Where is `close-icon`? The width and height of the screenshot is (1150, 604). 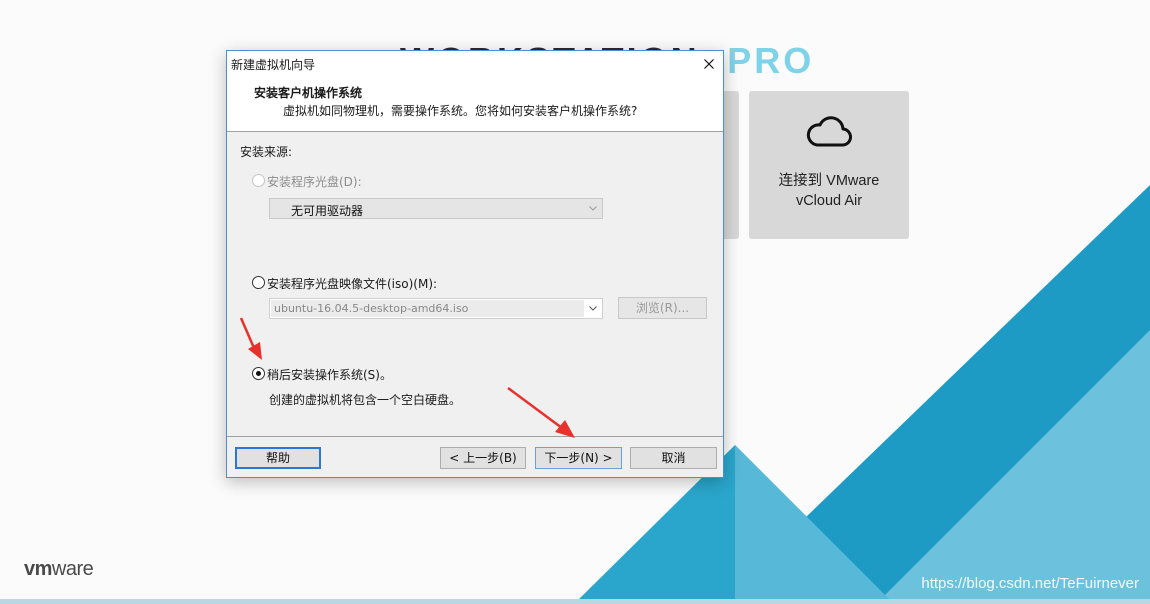 close-icon is located at coordinates (709, 63).